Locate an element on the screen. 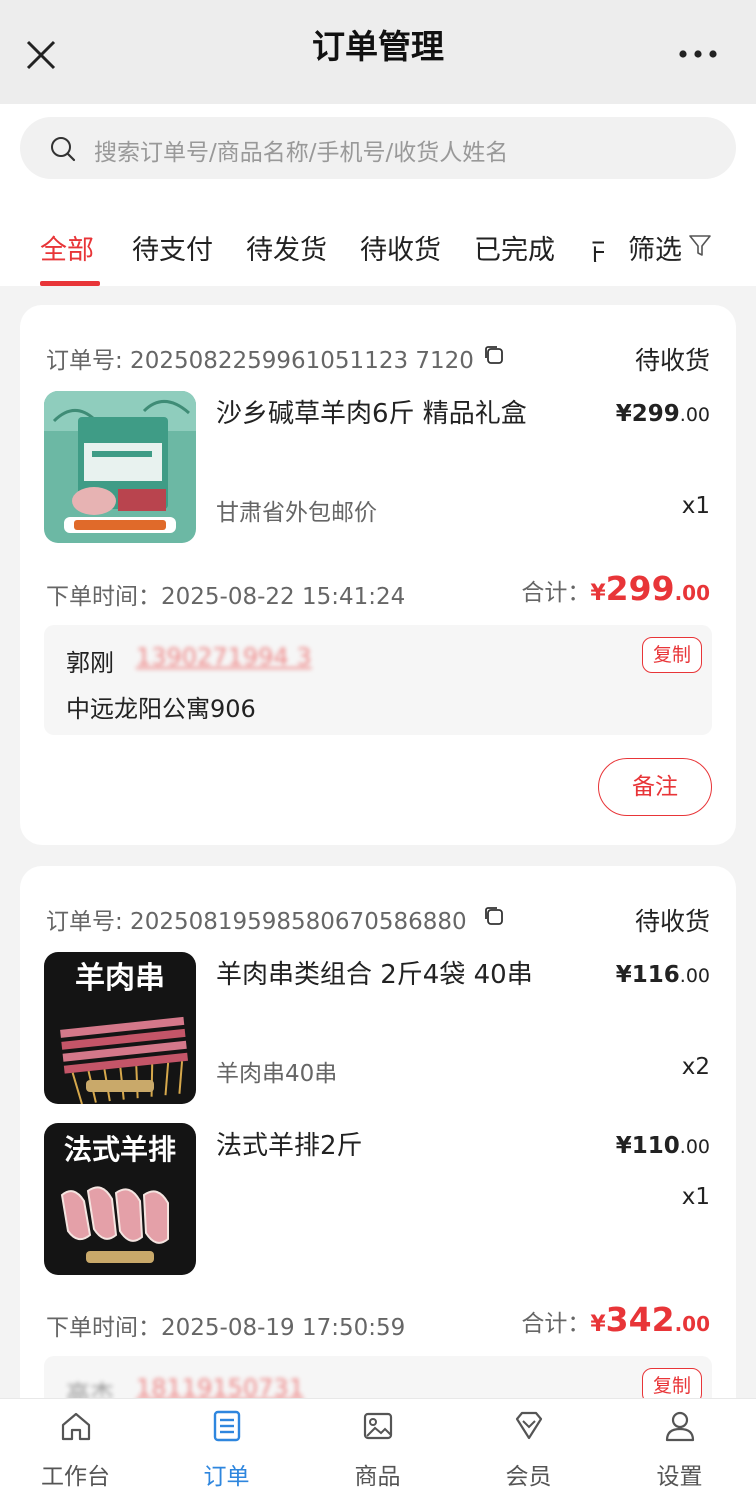  nav-label: 商品 is located at coordinates (377, 1477).